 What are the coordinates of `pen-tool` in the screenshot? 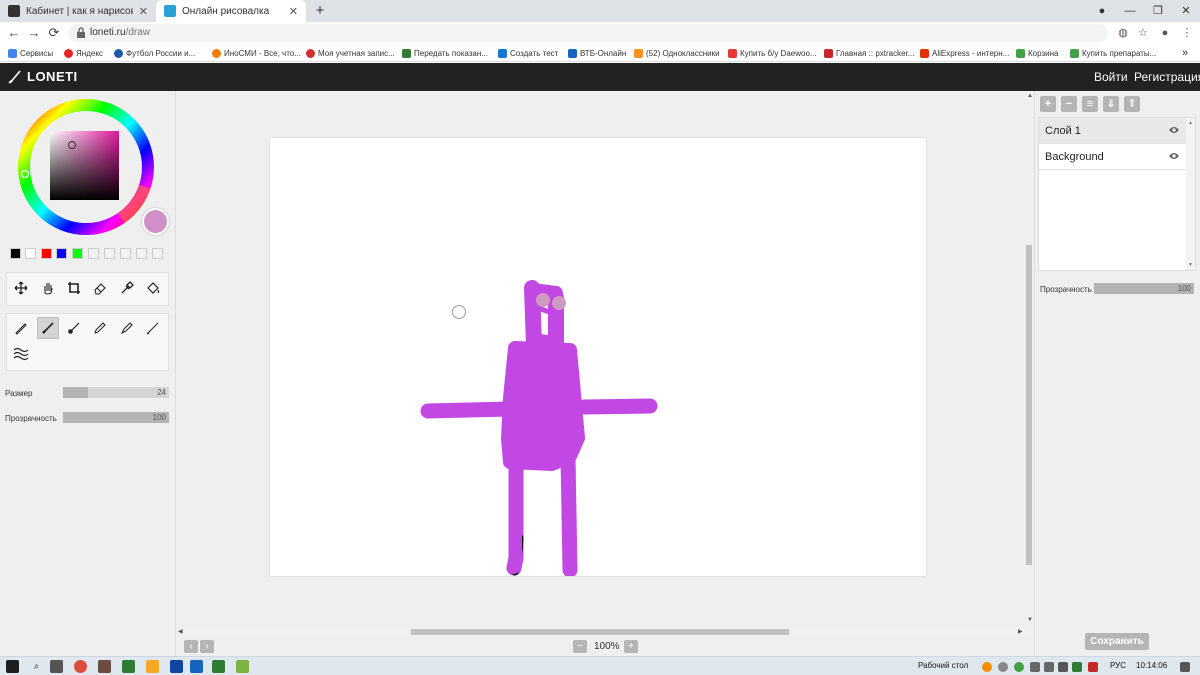 It's located at (100, 328).